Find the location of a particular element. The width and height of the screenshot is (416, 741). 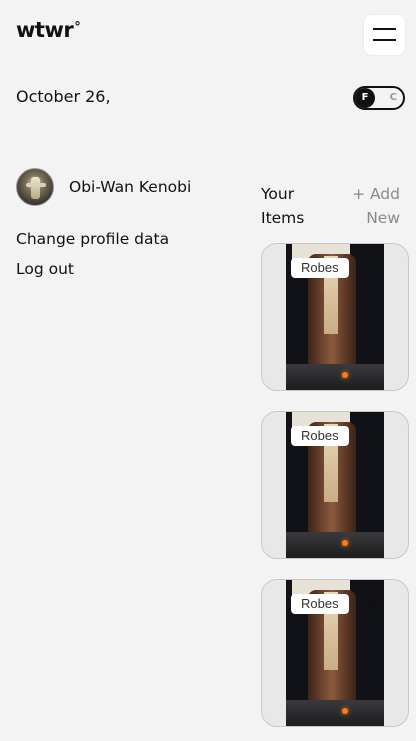

menu-button is located at coordinates (384, 35).